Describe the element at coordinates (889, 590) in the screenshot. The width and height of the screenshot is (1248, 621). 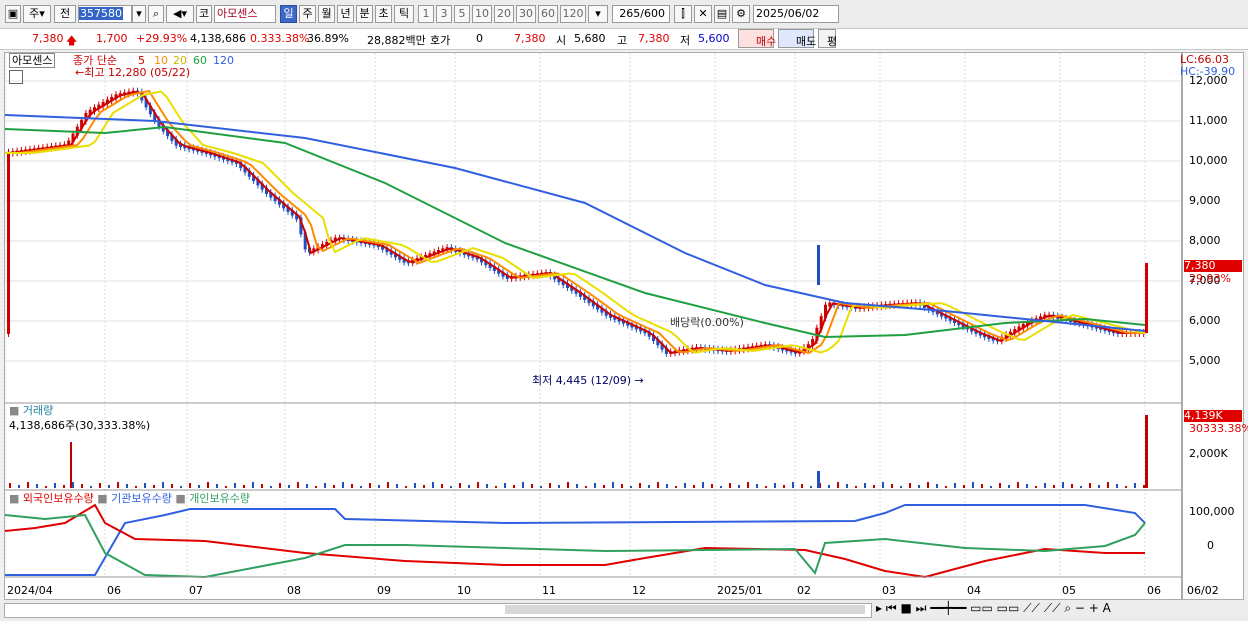
I see `x-tick-label: 03` at that location.